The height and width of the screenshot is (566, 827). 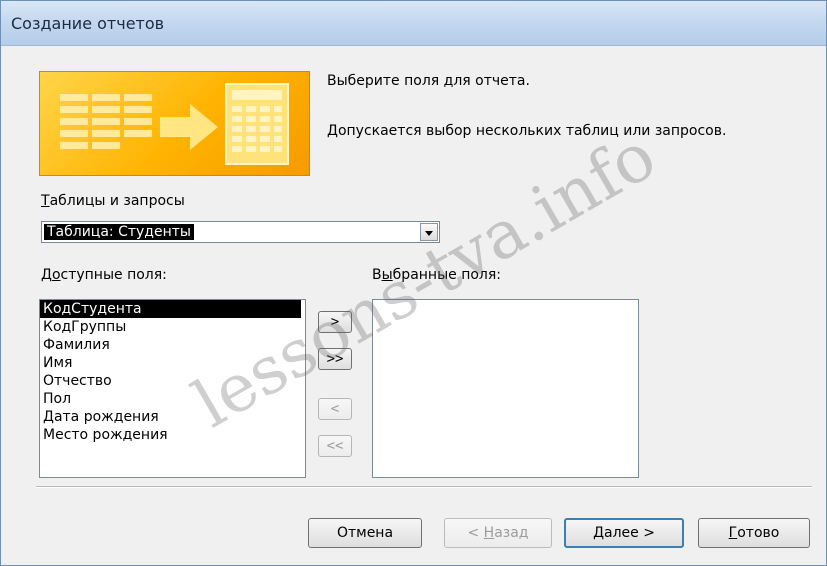 I want to click on selected-label-text: бранные поля:, so click(x=447, y=275).